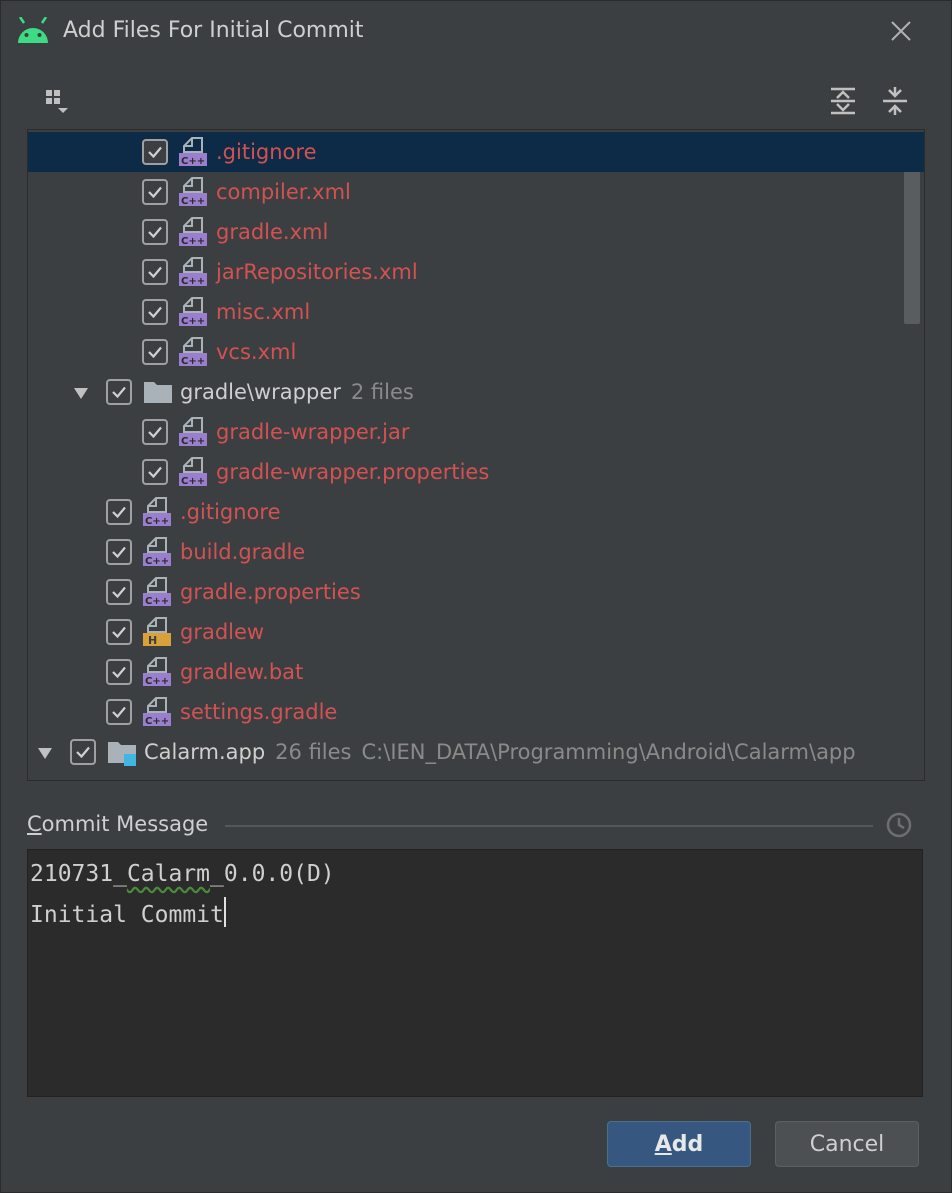 The width and height of the screenshot is (952, 1193). Describe the element at coordinates (464, 352) in the screenshot. I see `tree-file-row: C++ vcs.xml` at that location.